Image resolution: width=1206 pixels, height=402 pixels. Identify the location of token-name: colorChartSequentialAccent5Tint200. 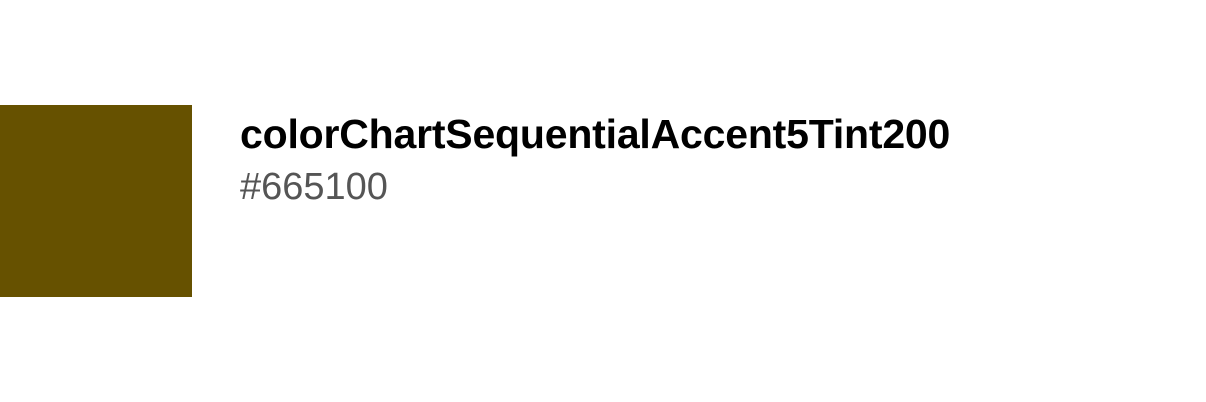
(595, 134).